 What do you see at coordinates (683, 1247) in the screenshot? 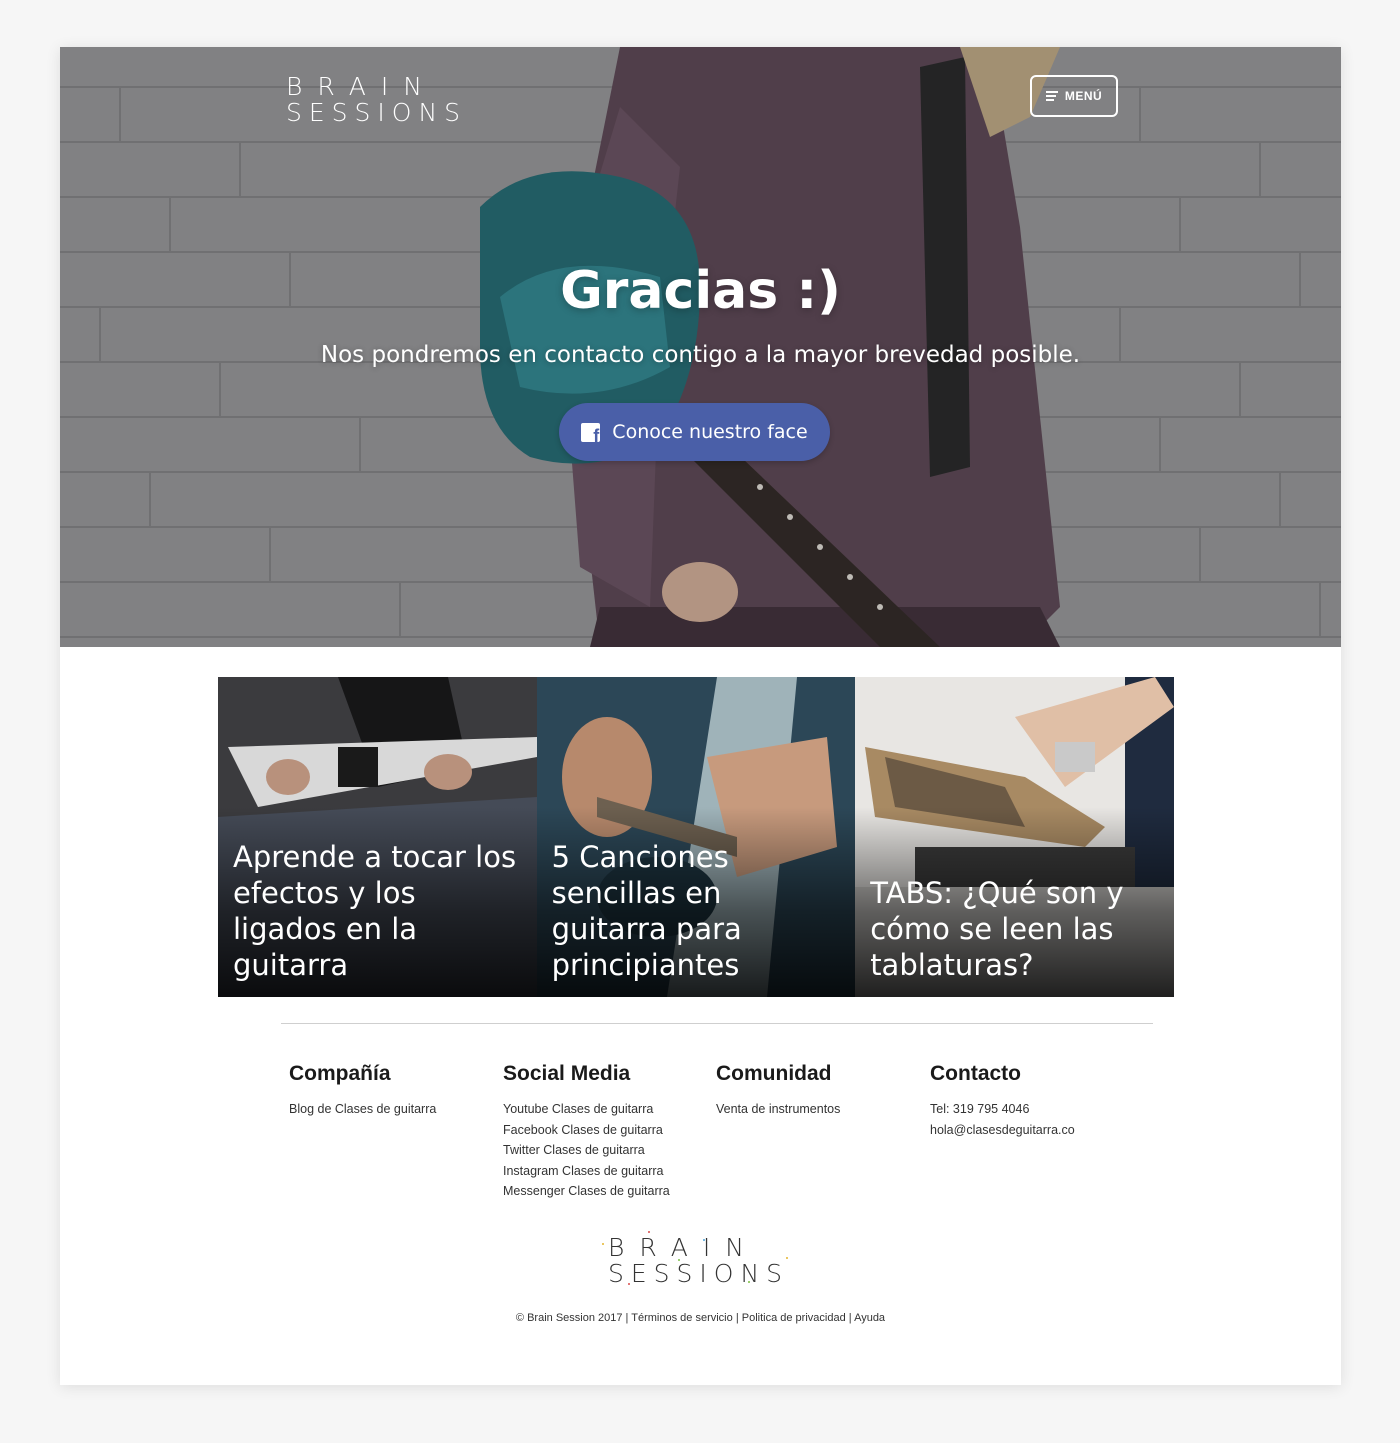
I see `footer-logo-line-1: BRAIN` at bounding box center [683, 1247].